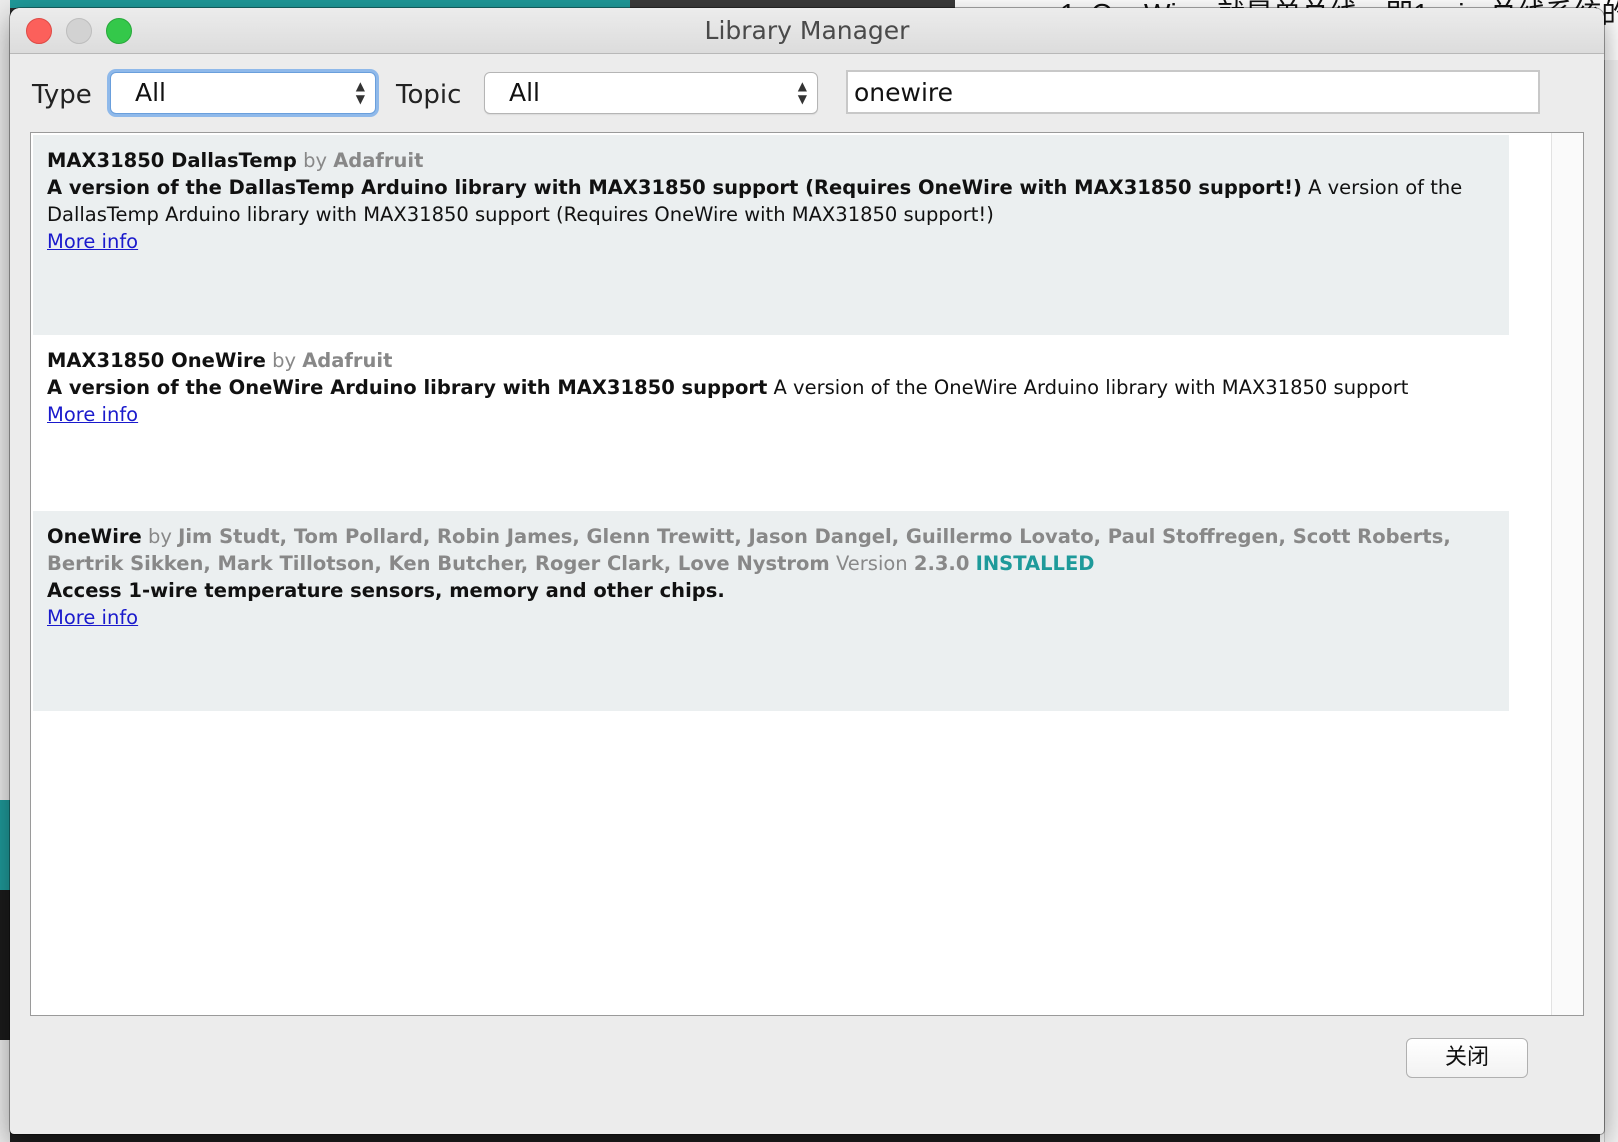 The width and height of the screenshot is (1618, 1142). What do you see at coordinates (94, 536) in the screenshot?
I see `library-name: OneWire` at bounding box center [94, 536].